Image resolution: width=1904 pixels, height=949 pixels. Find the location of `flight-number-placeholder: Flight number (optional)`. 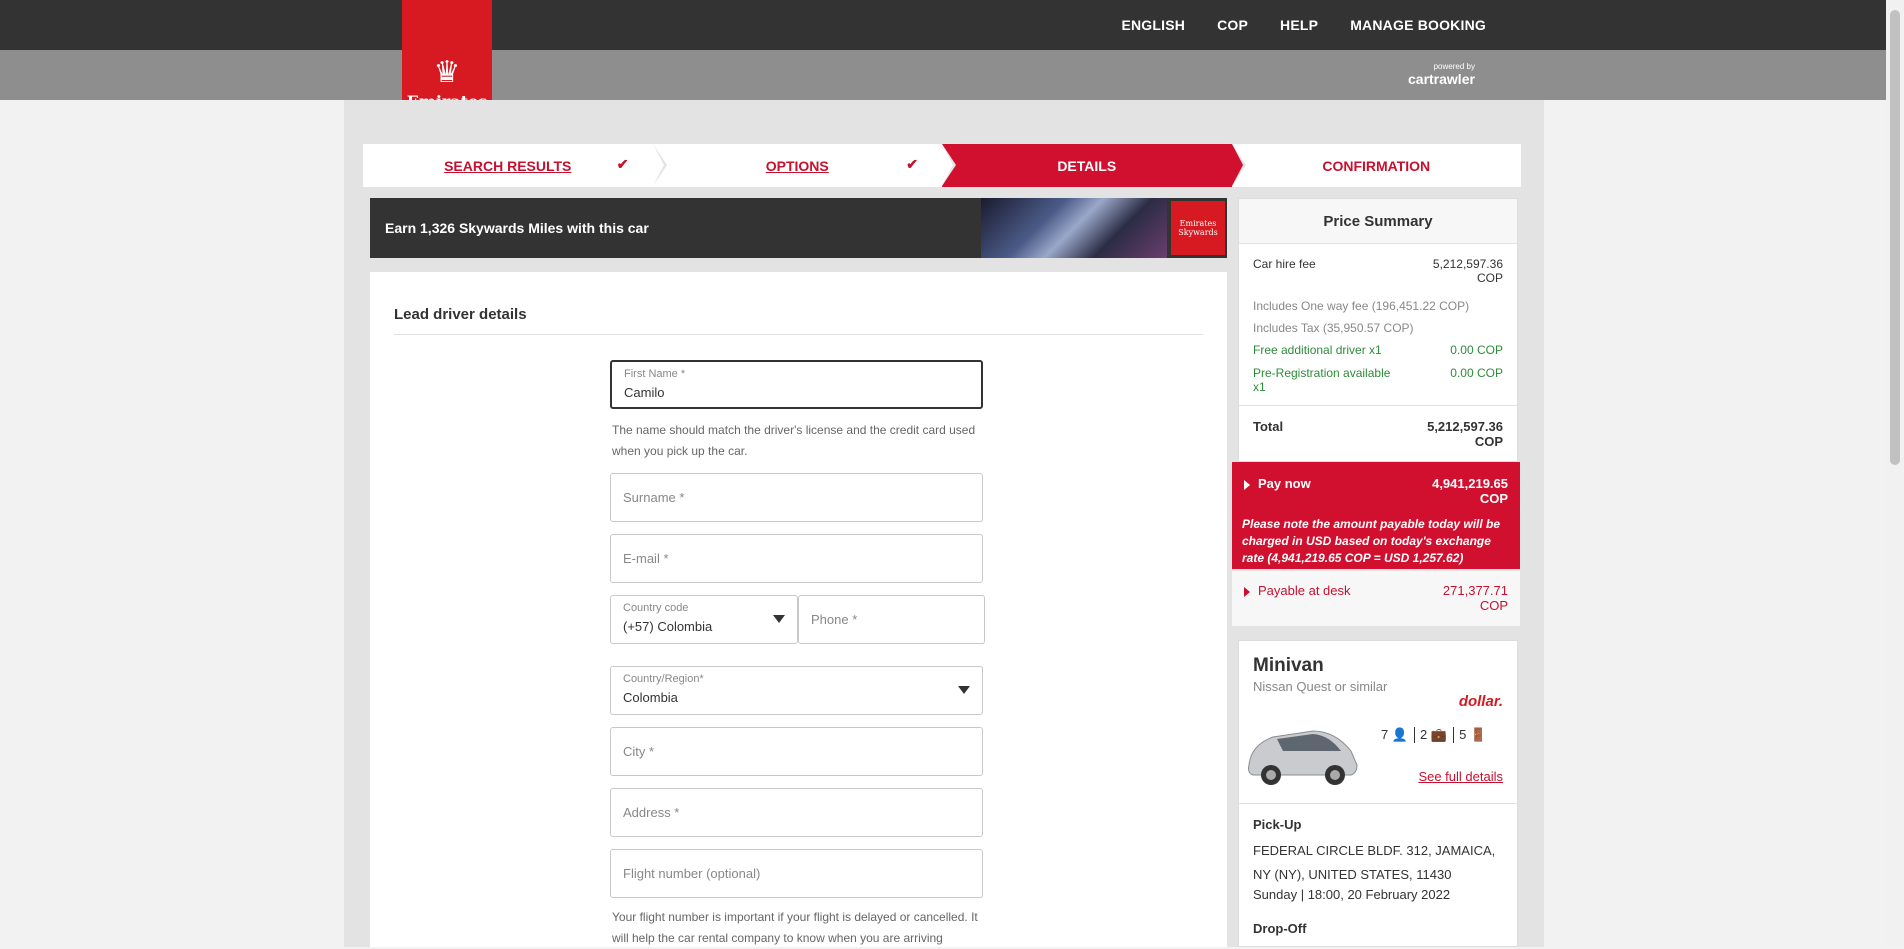

flight-number-placeholder: Flight number (optional) is located at coordinates (692, 873).